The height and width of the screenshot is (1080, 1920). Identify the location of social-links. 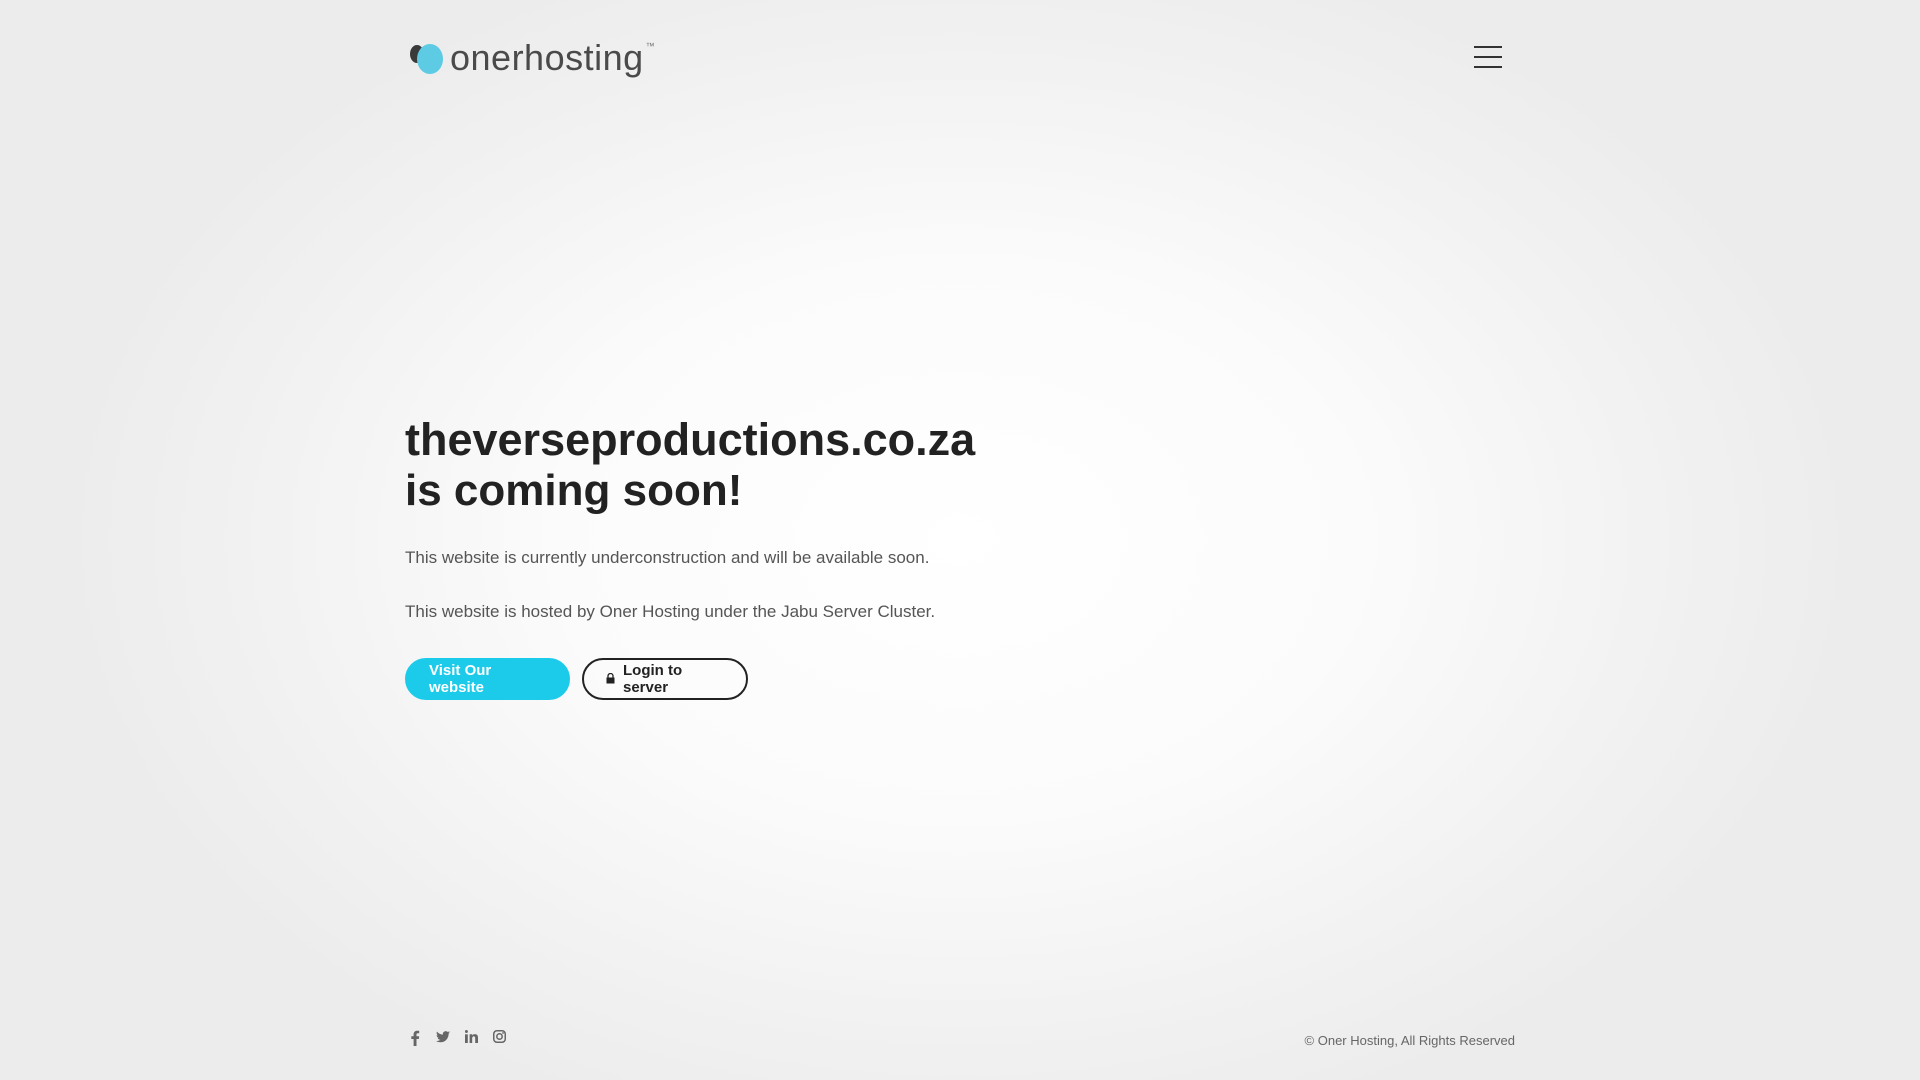
(457, 1038).